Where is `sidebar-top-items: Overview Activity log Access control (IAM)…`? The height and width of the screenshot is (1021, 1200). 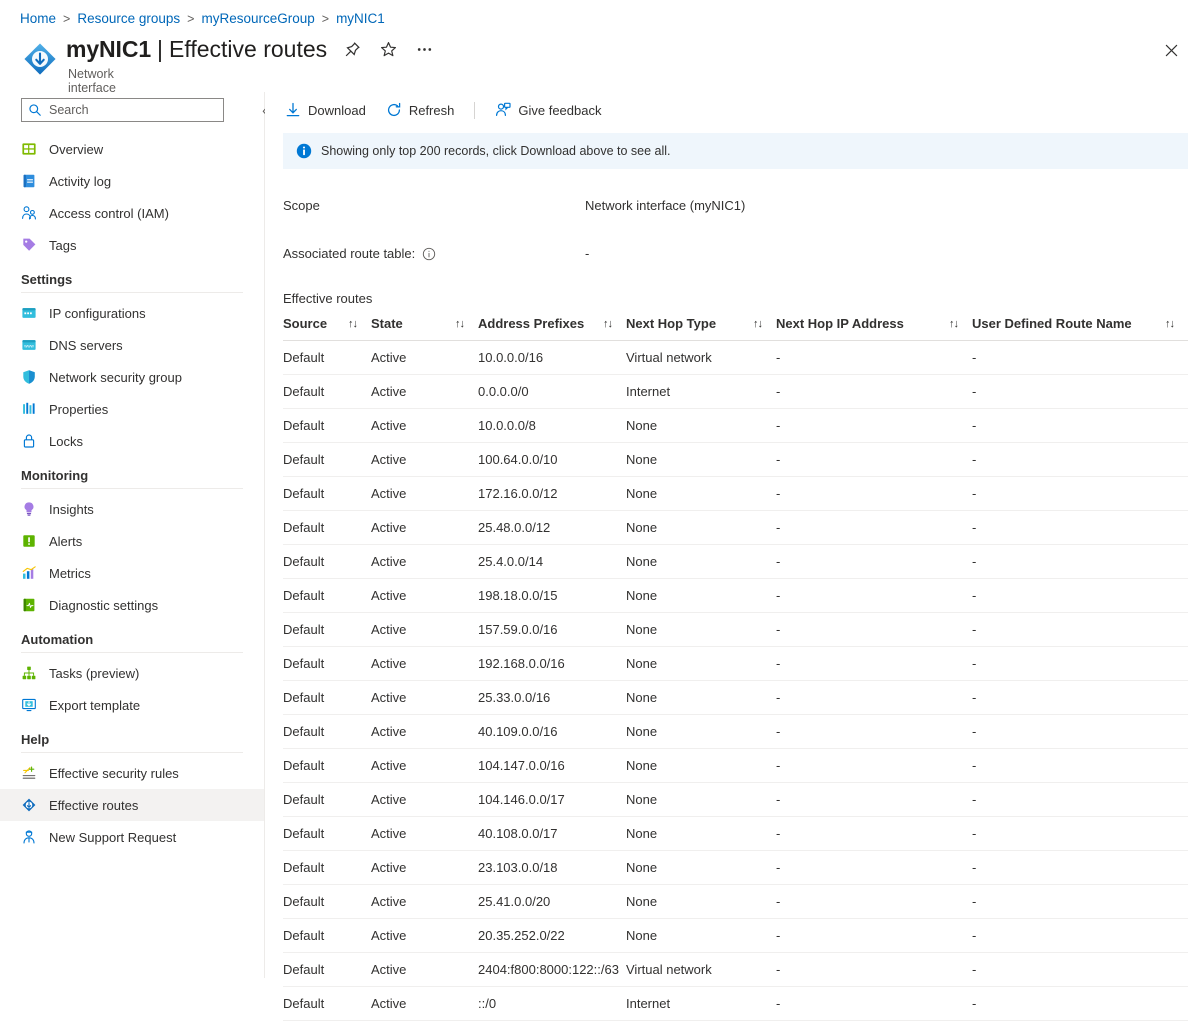
sidebar-top-items: Overview Activity log Access control (IAM)… is located at coordinates (132, 197).